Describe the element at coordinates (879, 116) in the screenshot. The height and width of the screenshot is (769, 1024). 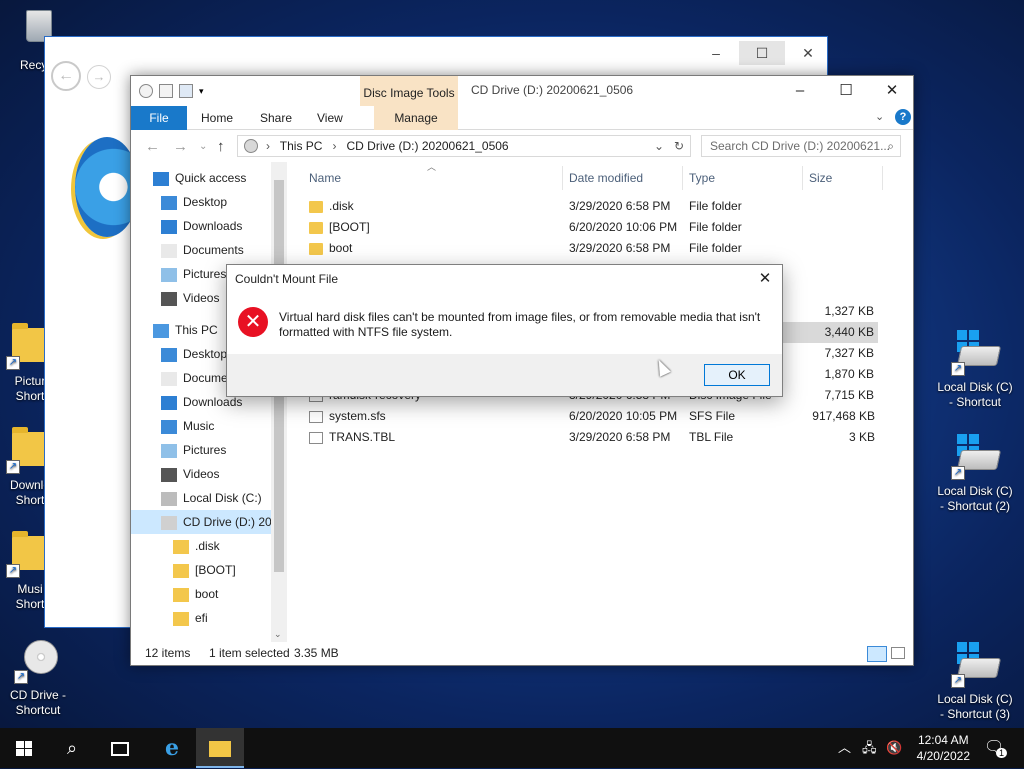
I see `expand-ribbon-icon: ⌄` at that location.